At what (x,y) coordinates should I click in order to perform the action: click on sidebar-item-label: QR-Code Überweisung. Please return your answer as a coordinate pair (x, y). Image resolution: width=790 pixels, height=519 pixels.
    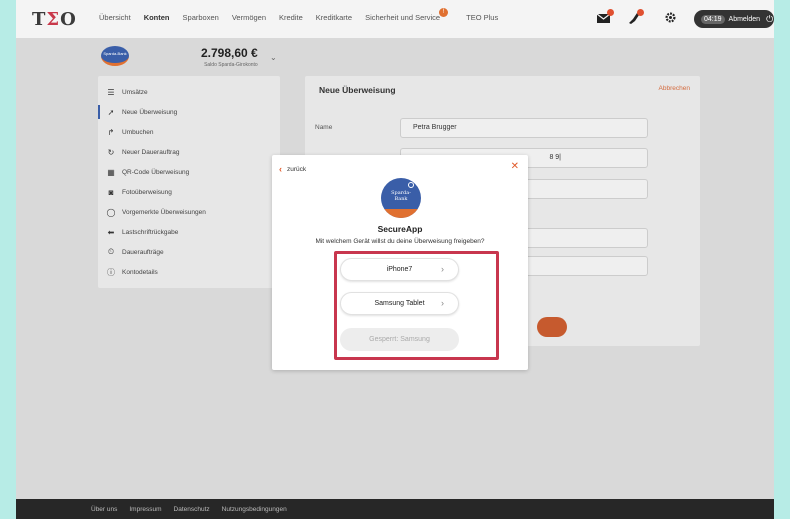
    Looking at the image, I should click on (156, 172).